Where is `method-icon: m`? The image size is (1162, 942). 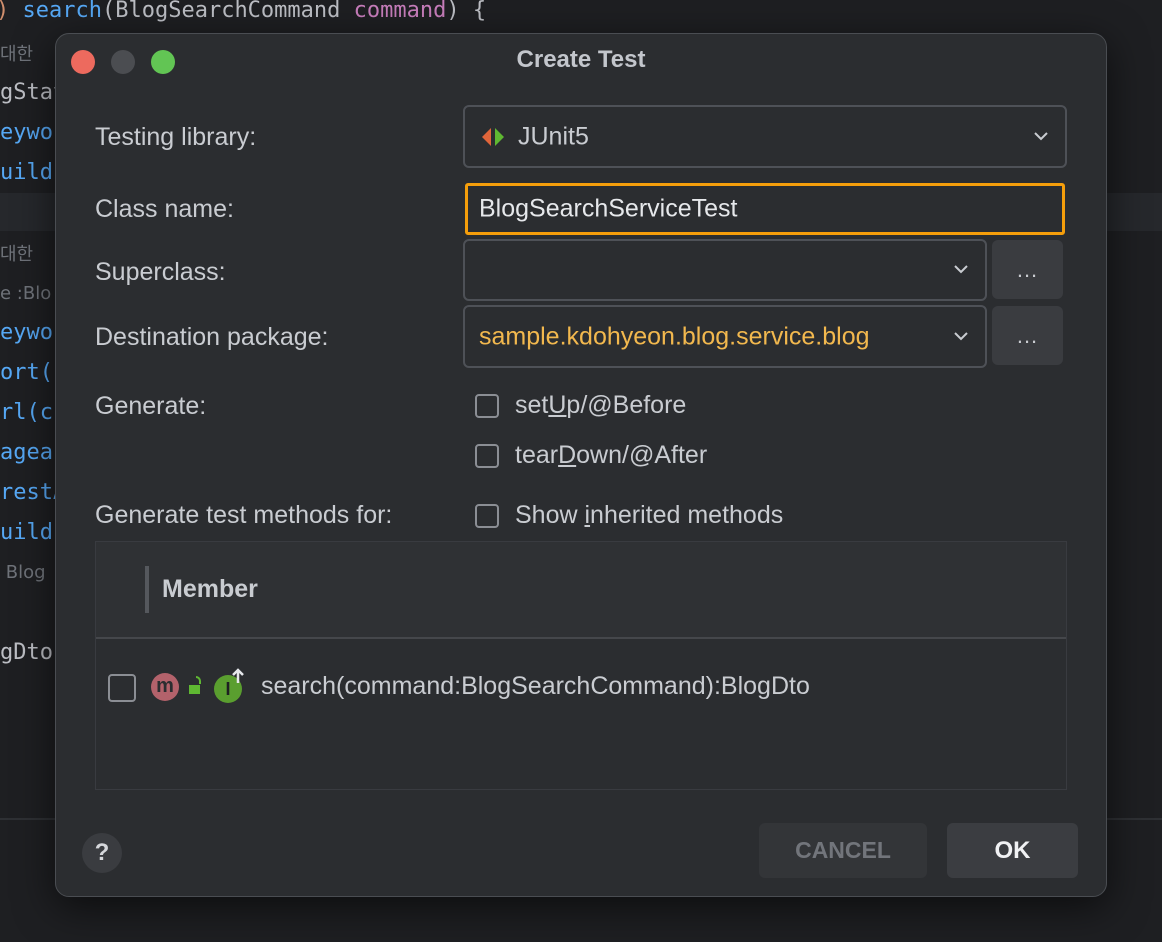 method-icon: m is located at coordinates (165, 687).